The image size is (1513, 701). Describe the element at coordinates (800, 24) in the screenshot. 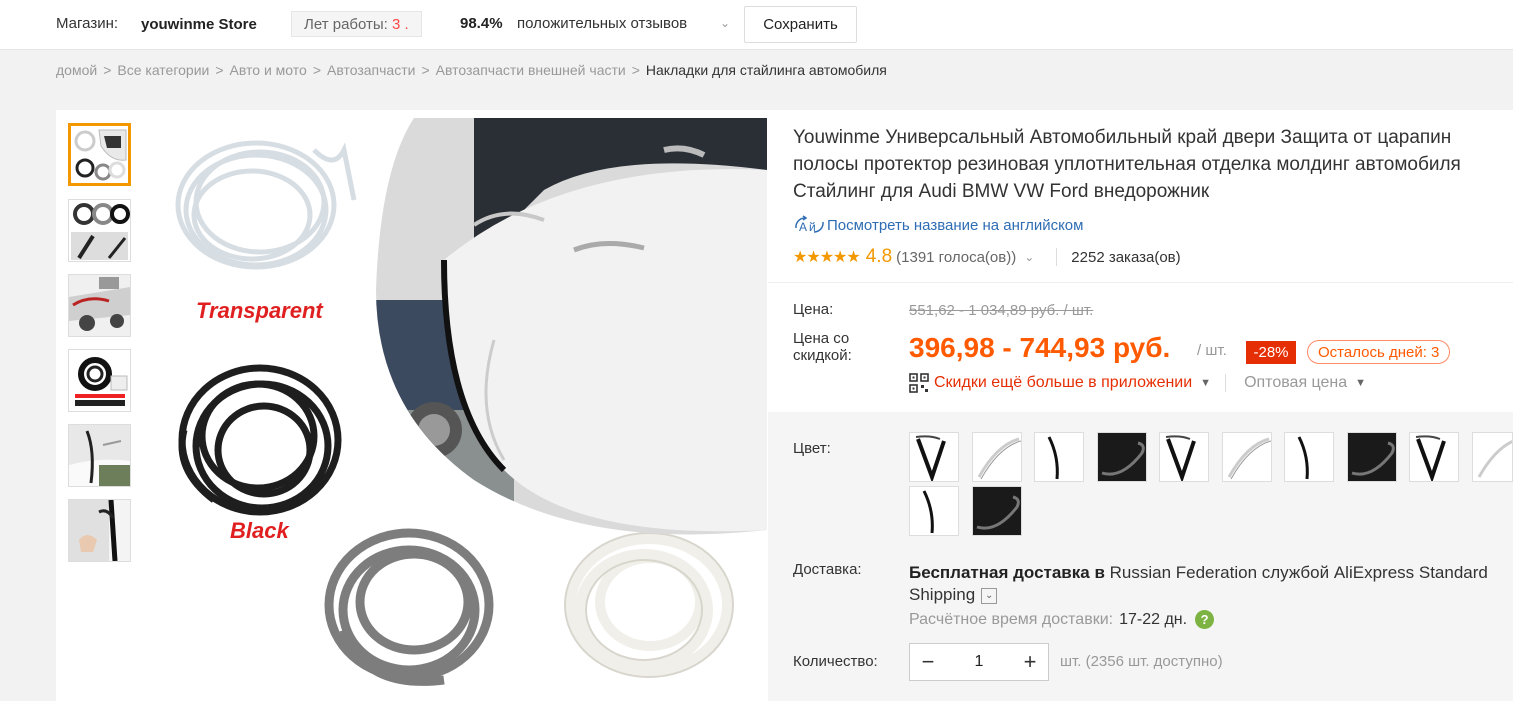

I see `save-store-button: Сохранить` at that location.